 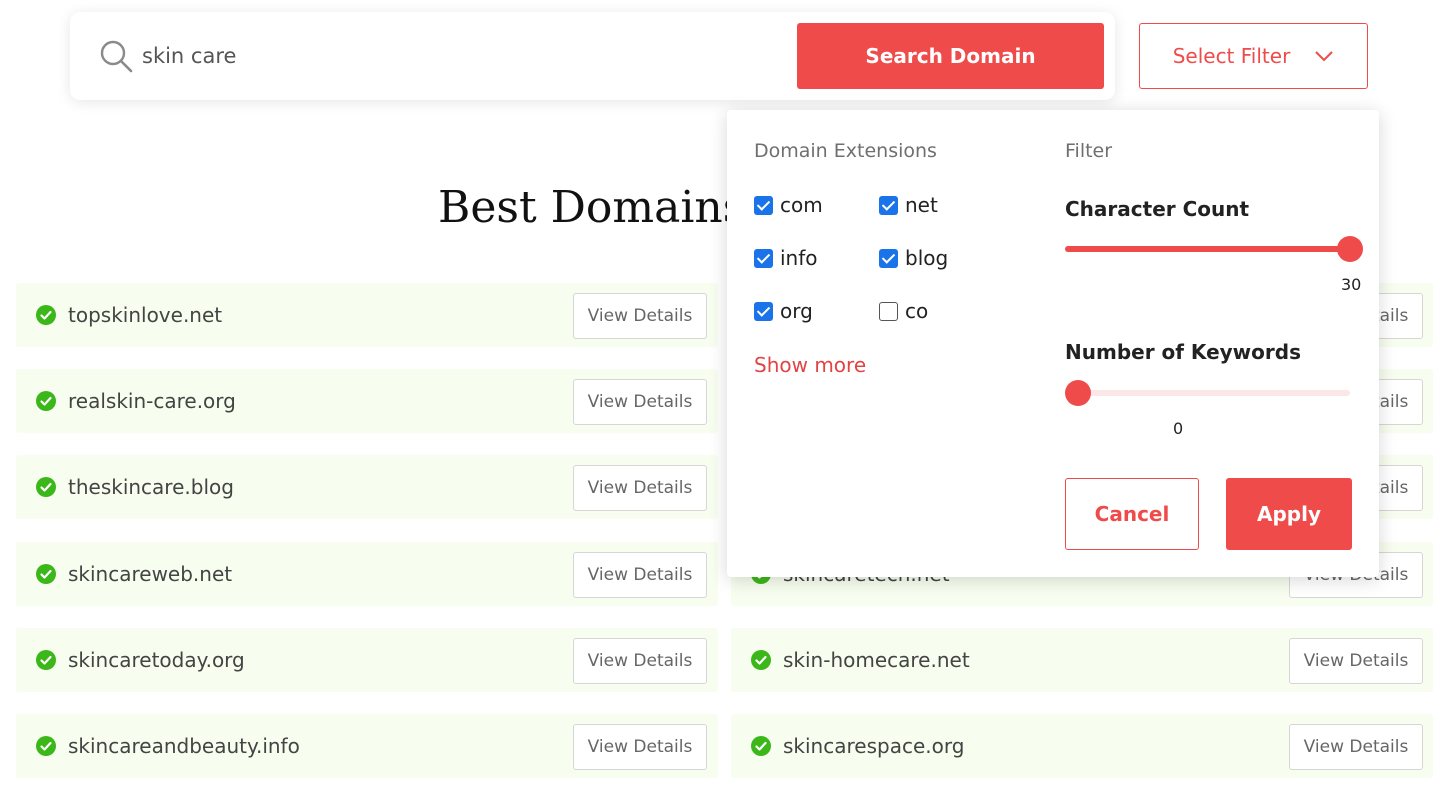 I want to click on show-more-link: Show more, so click(x=810, y=365).